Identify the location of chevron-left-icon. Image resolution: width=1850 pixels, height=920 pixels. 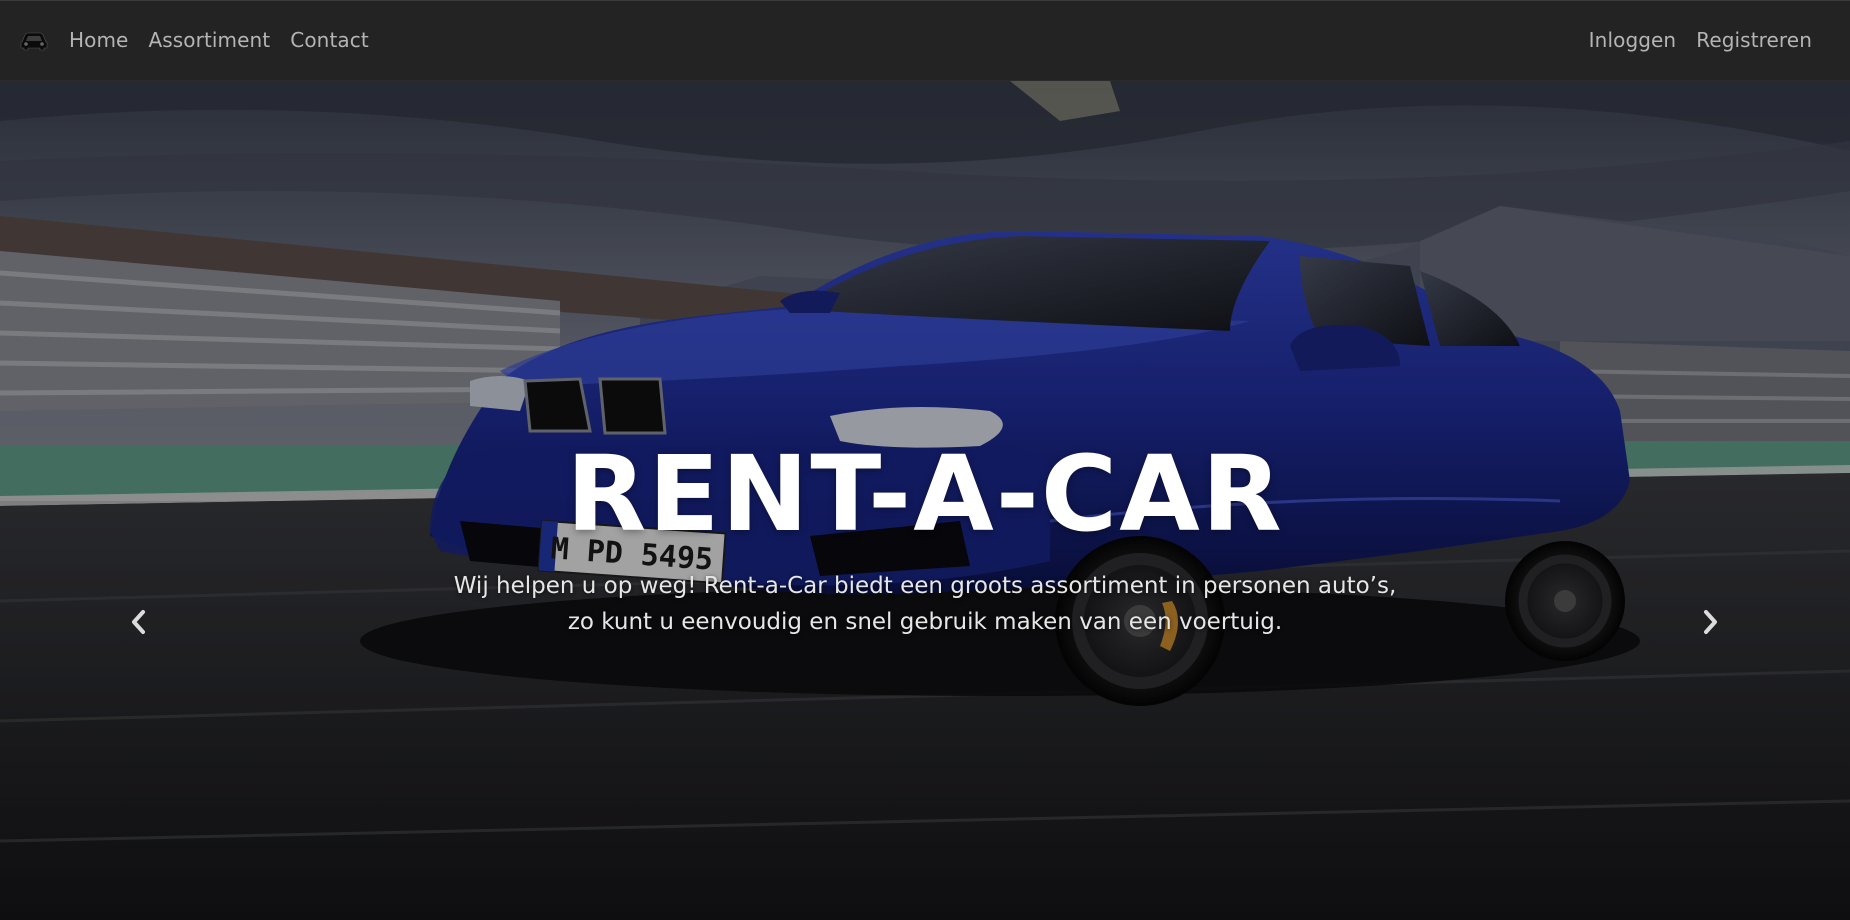
(138, 622).